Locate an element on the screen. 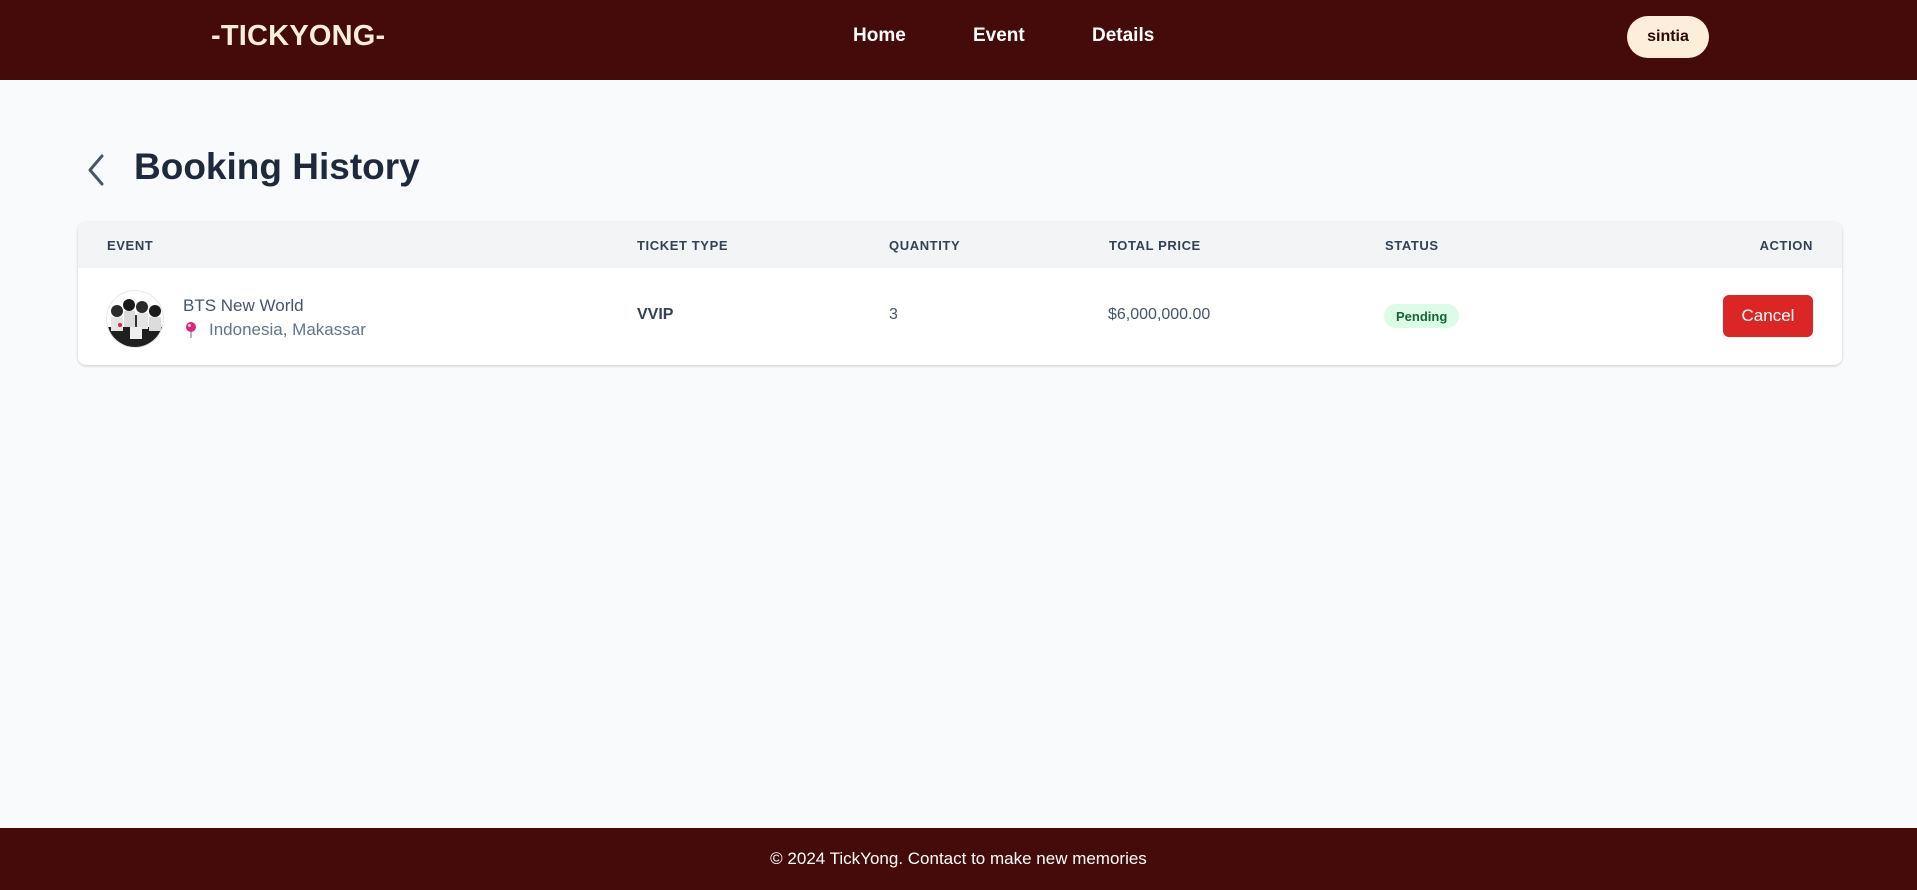 Image resolution: width=1917 pixels, height=890 pixels. nav-event-link: Event is located at coordinates (999, 36).